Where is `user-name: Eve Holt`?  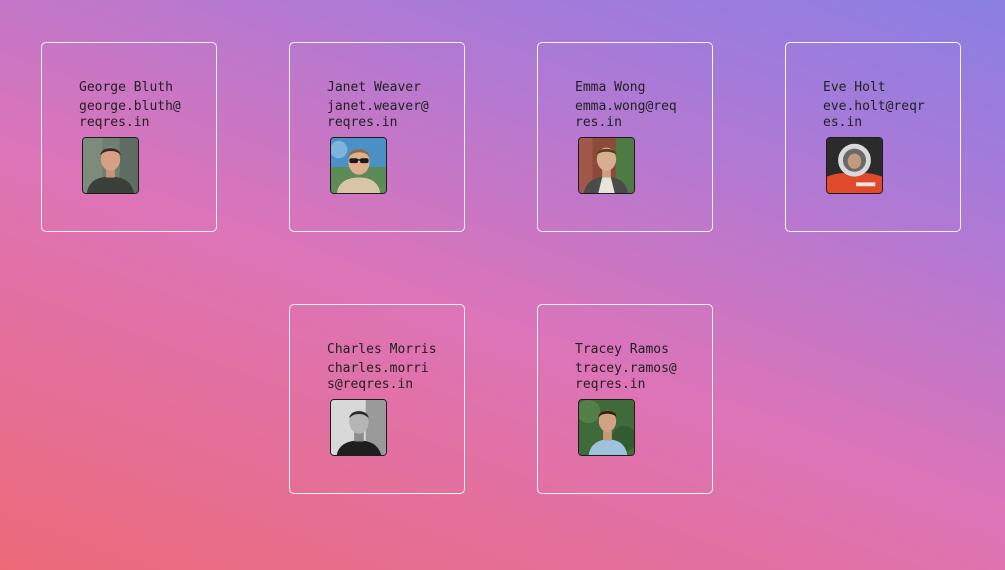
user-name: Eve Holt is located at coordinates (854, 87).